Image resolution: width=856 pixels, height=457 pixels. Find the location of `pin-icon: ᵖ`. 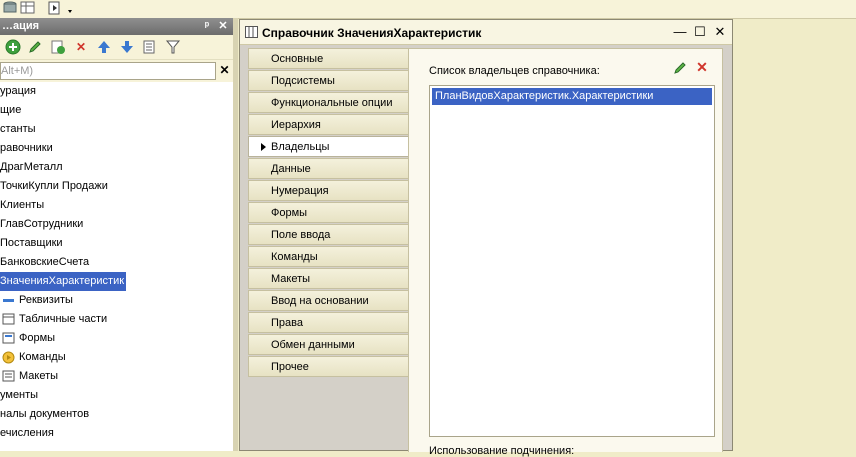

pin-icon: ᵖ is located at coordinates (207, 26).